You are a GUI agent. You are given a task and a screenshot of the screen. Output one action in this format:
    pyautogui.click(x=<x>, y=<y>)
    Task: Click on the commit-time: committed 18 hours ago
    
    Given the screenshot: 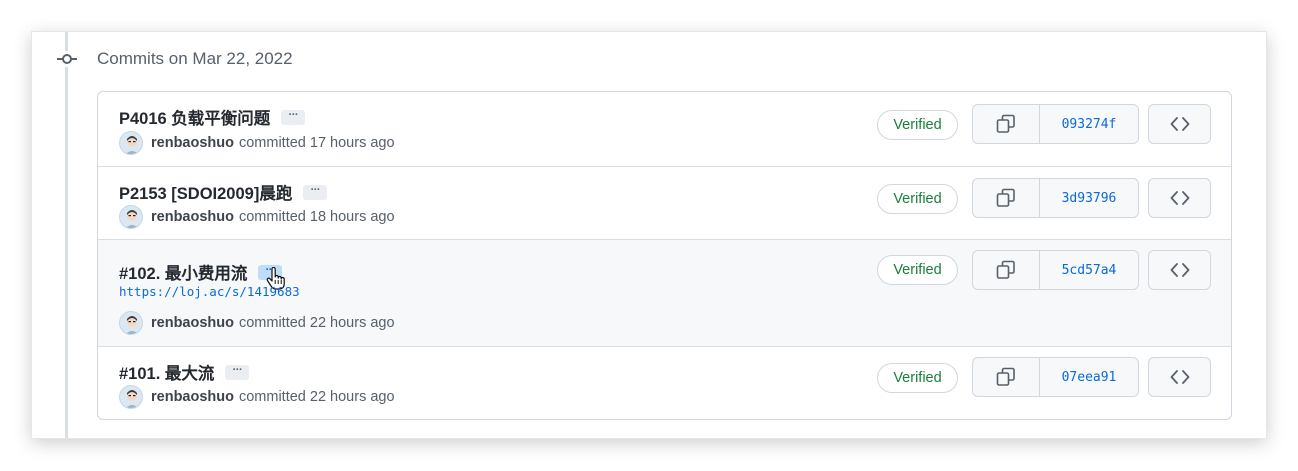 What is the action you would take?
    pyautogui.click(x=316, y=217)
    